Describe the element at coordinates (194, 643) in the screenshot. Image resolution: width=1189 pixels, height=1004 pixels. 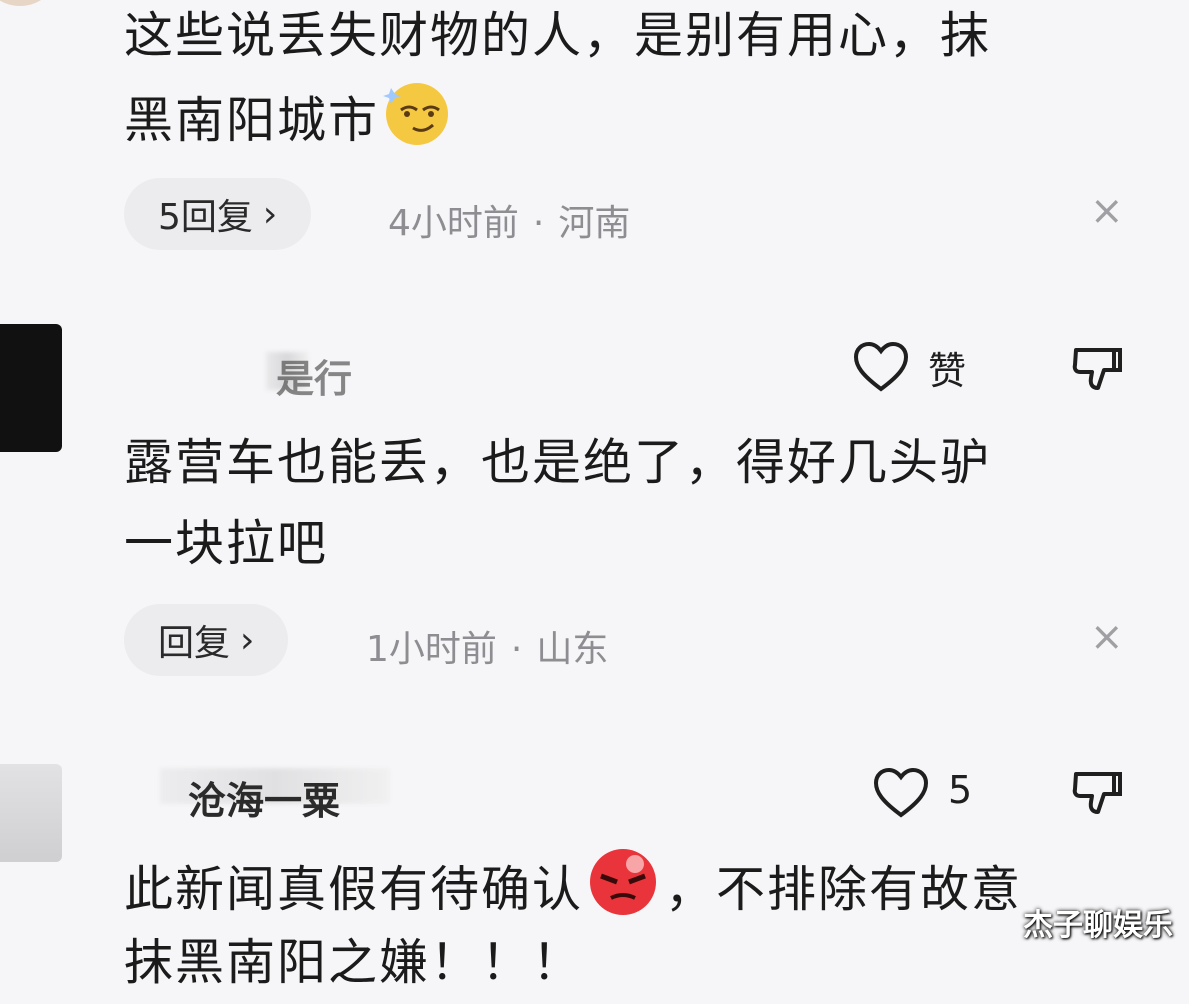
I see `reply-button-label: 回复` at that location.